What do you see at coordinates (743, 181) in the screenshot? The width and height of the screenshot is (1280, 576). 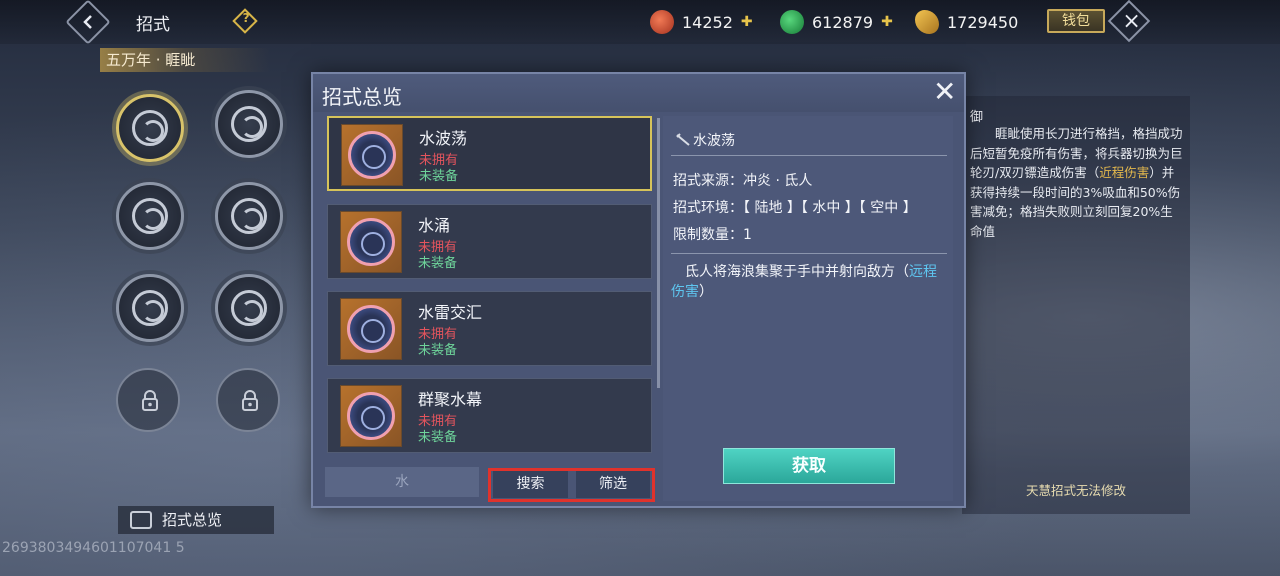 I see `skill-source: 招式来源：冲炎 · 氐人` at bounding box center [743, 181].